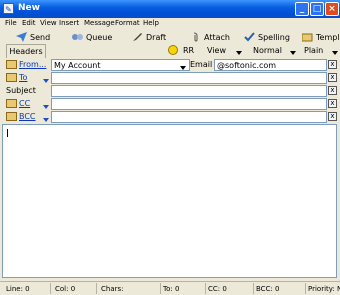 This screenshot has height=295, width=340. I want to click on status-bcc: BCC: 0, so click(268, 289).